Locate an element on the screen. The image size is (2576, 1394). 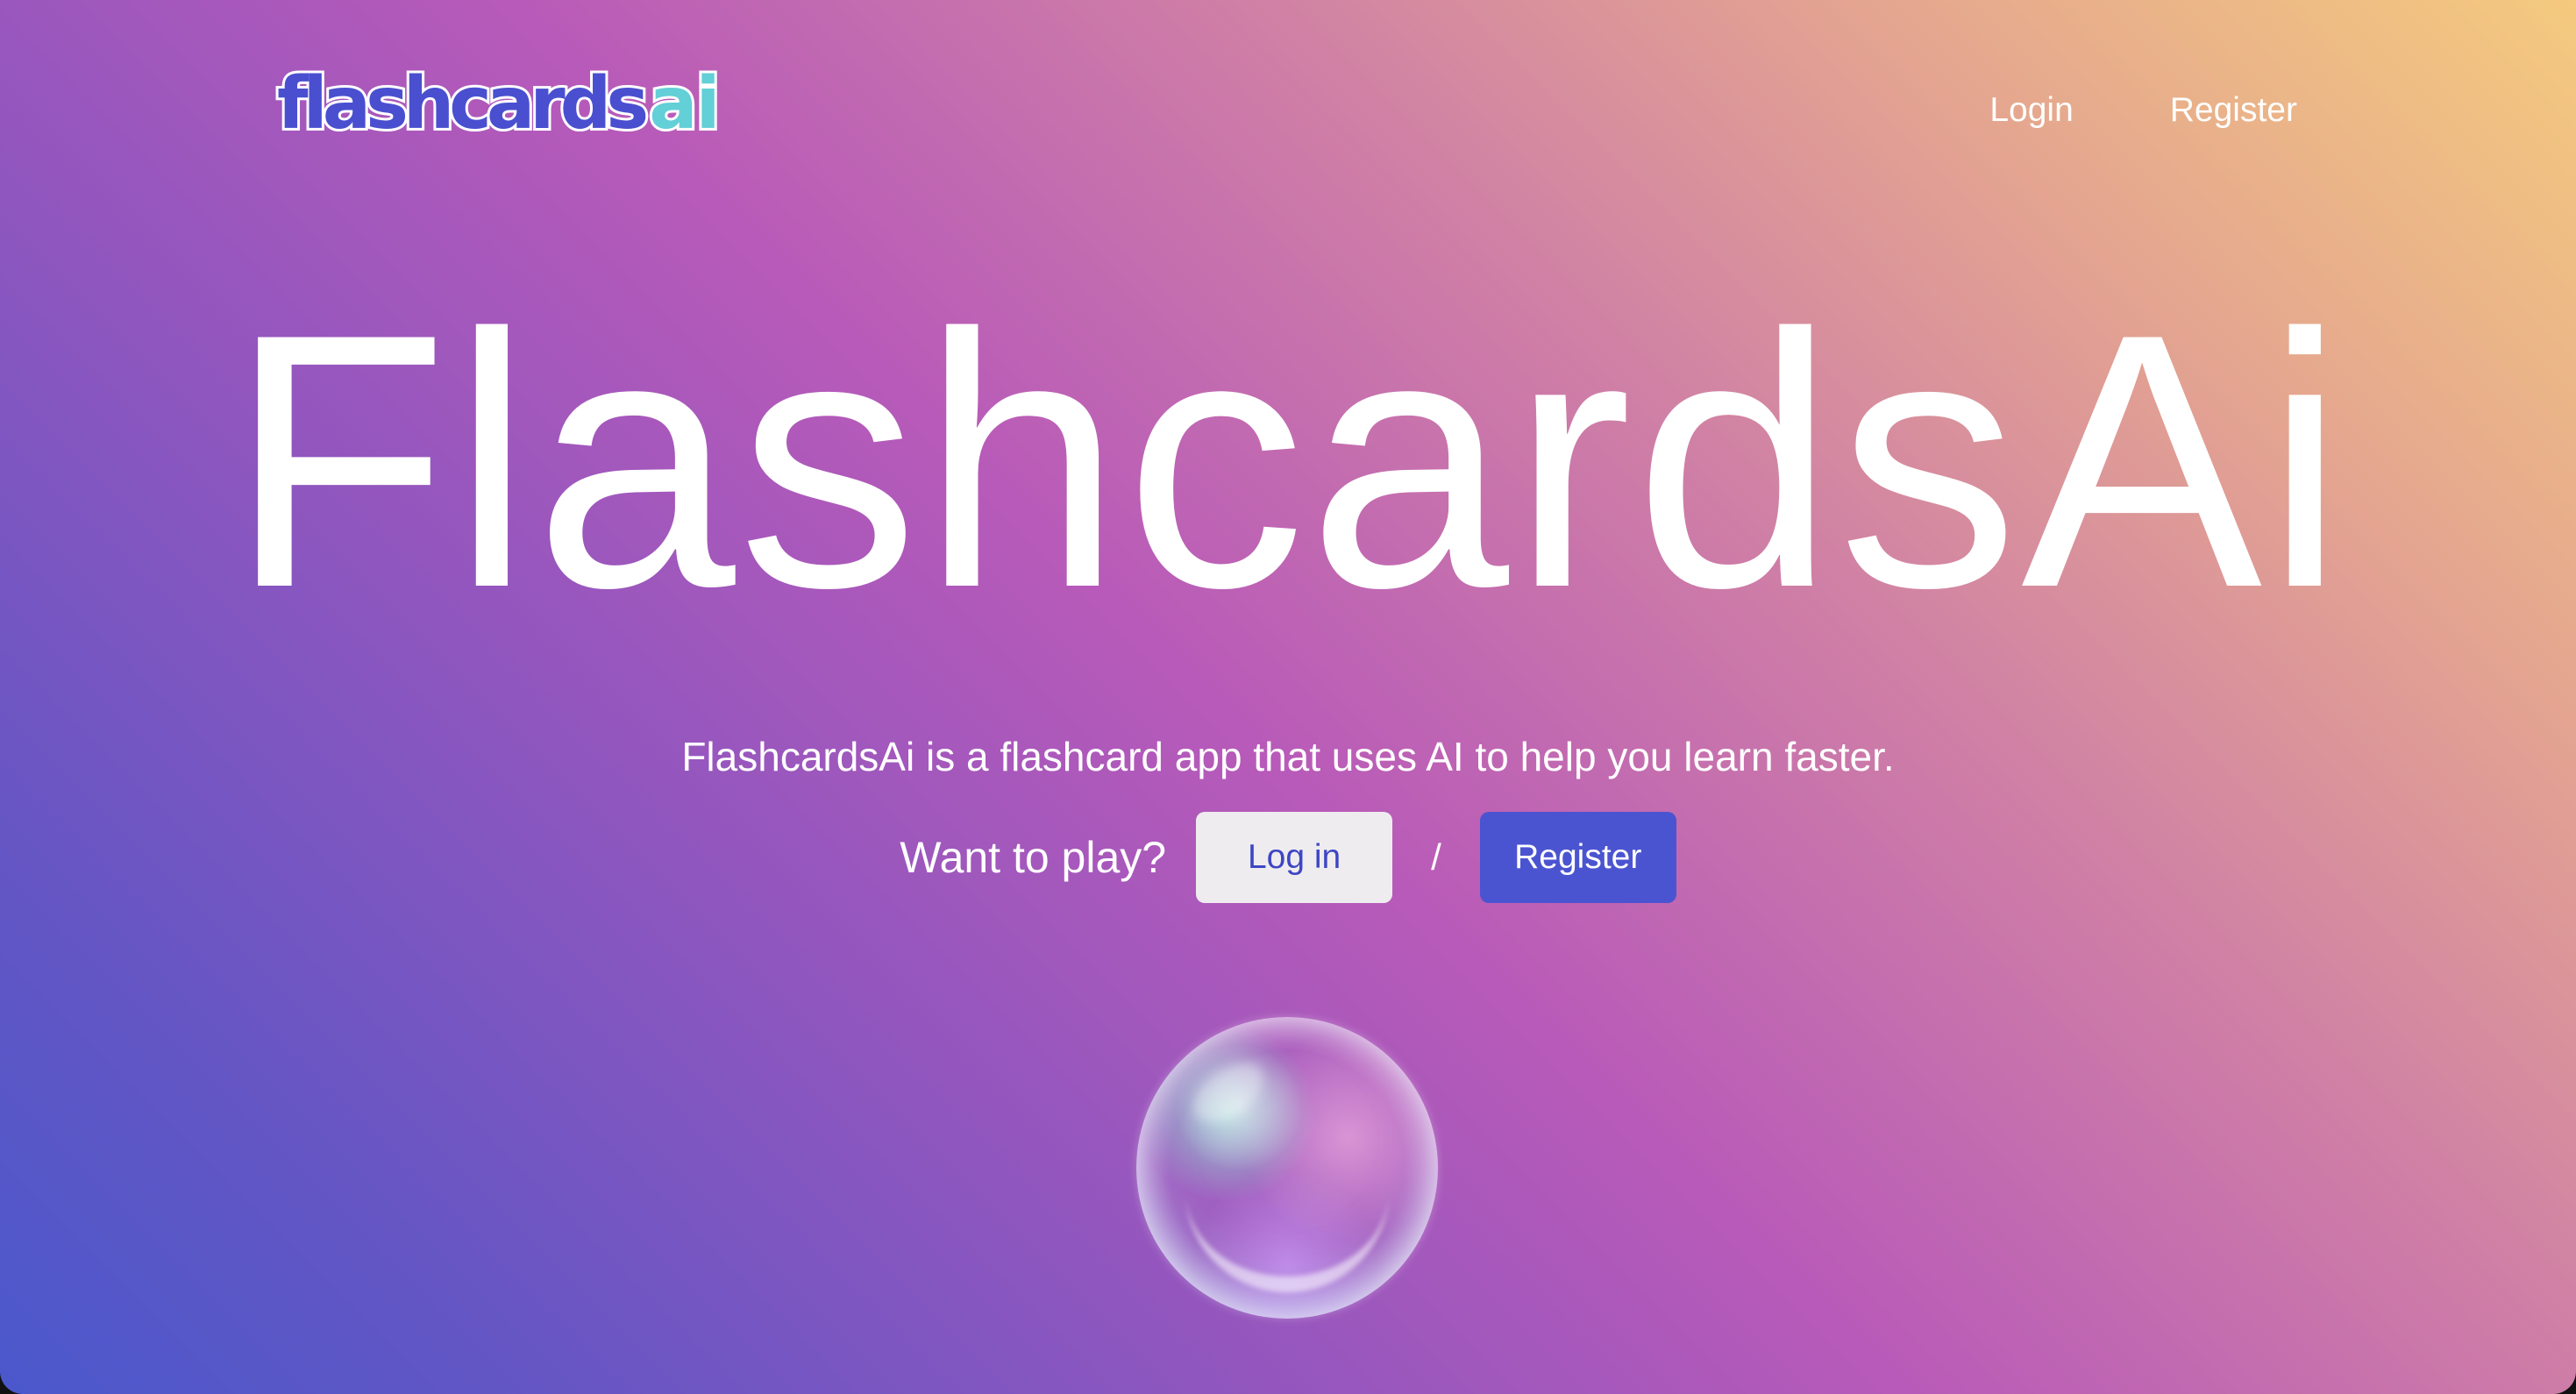
nav-login-link: Login is located at coordinates (2031, 110).